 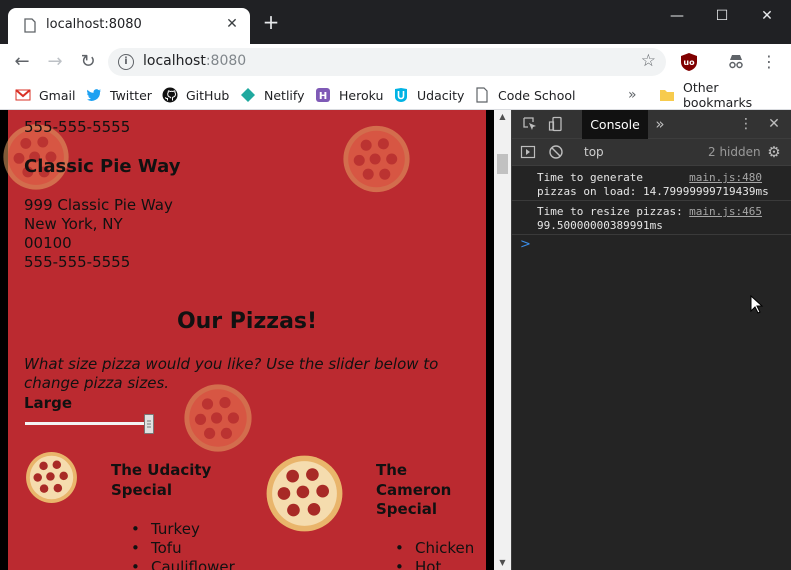 I want to click on menu-item-name: The Udacity Special, so click(x=161, y=480).